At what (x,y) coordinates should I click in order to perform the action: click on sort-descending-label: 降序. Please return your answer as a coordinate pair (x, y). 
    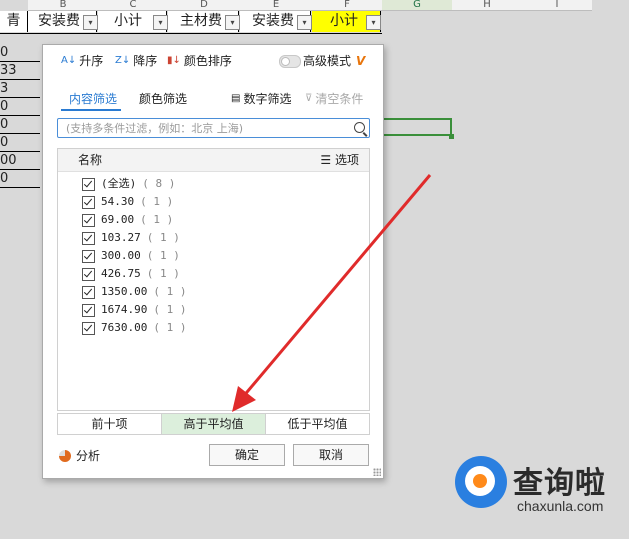
    Looking at the image, I should click on (145, 61).